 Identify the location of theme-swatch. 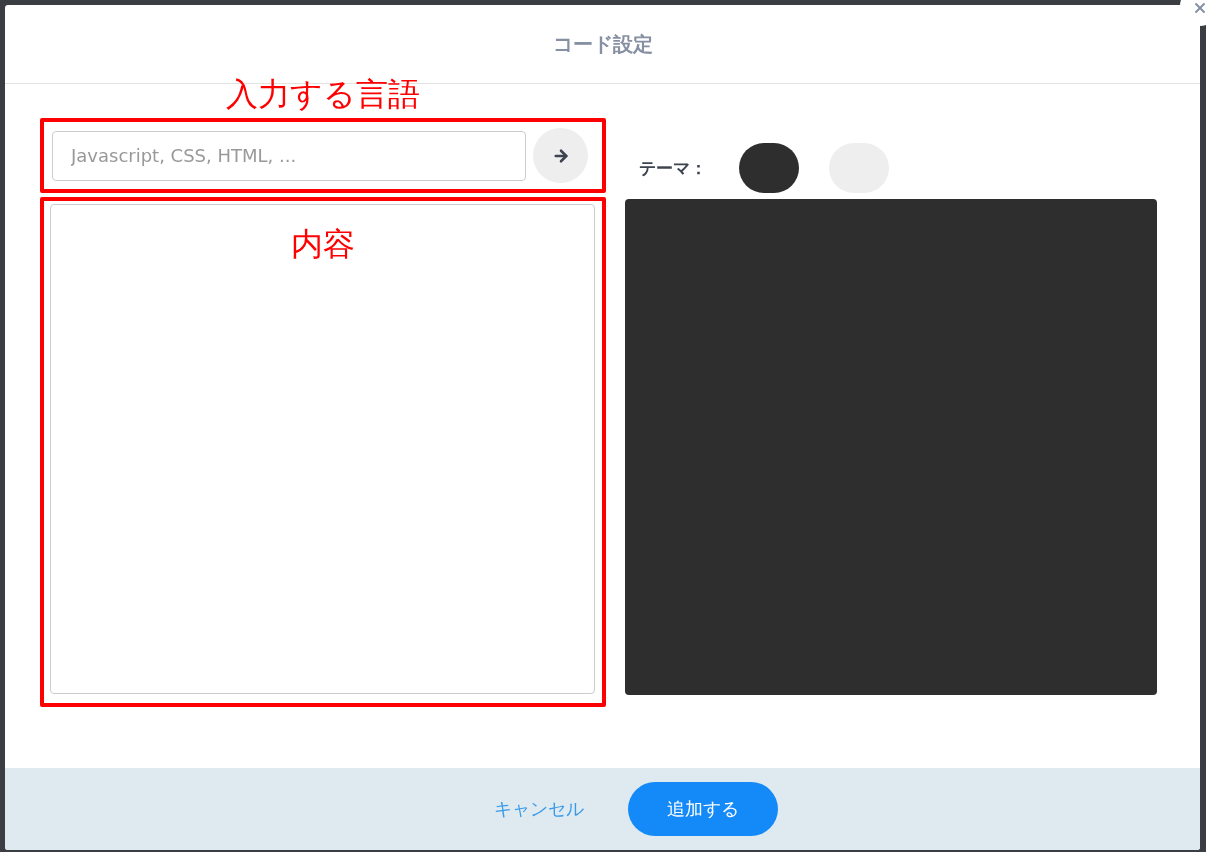
(769, 168).